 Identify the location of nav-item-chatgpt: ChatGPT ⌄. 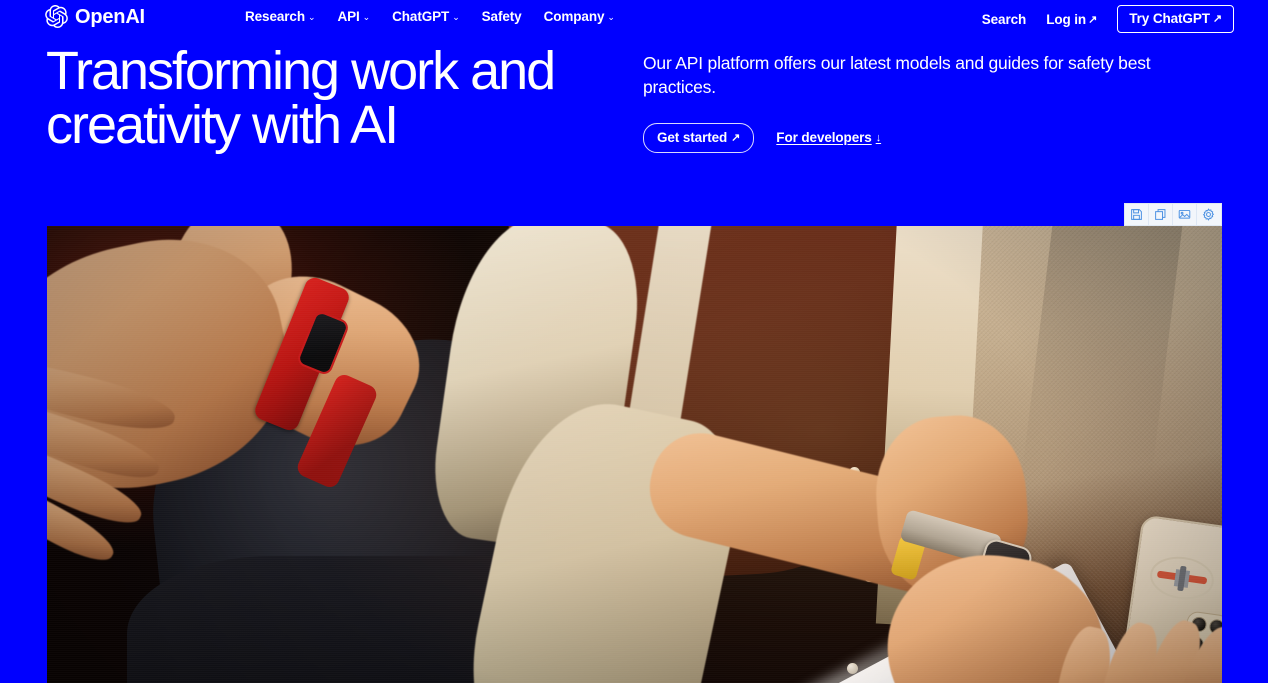
(426, 16).